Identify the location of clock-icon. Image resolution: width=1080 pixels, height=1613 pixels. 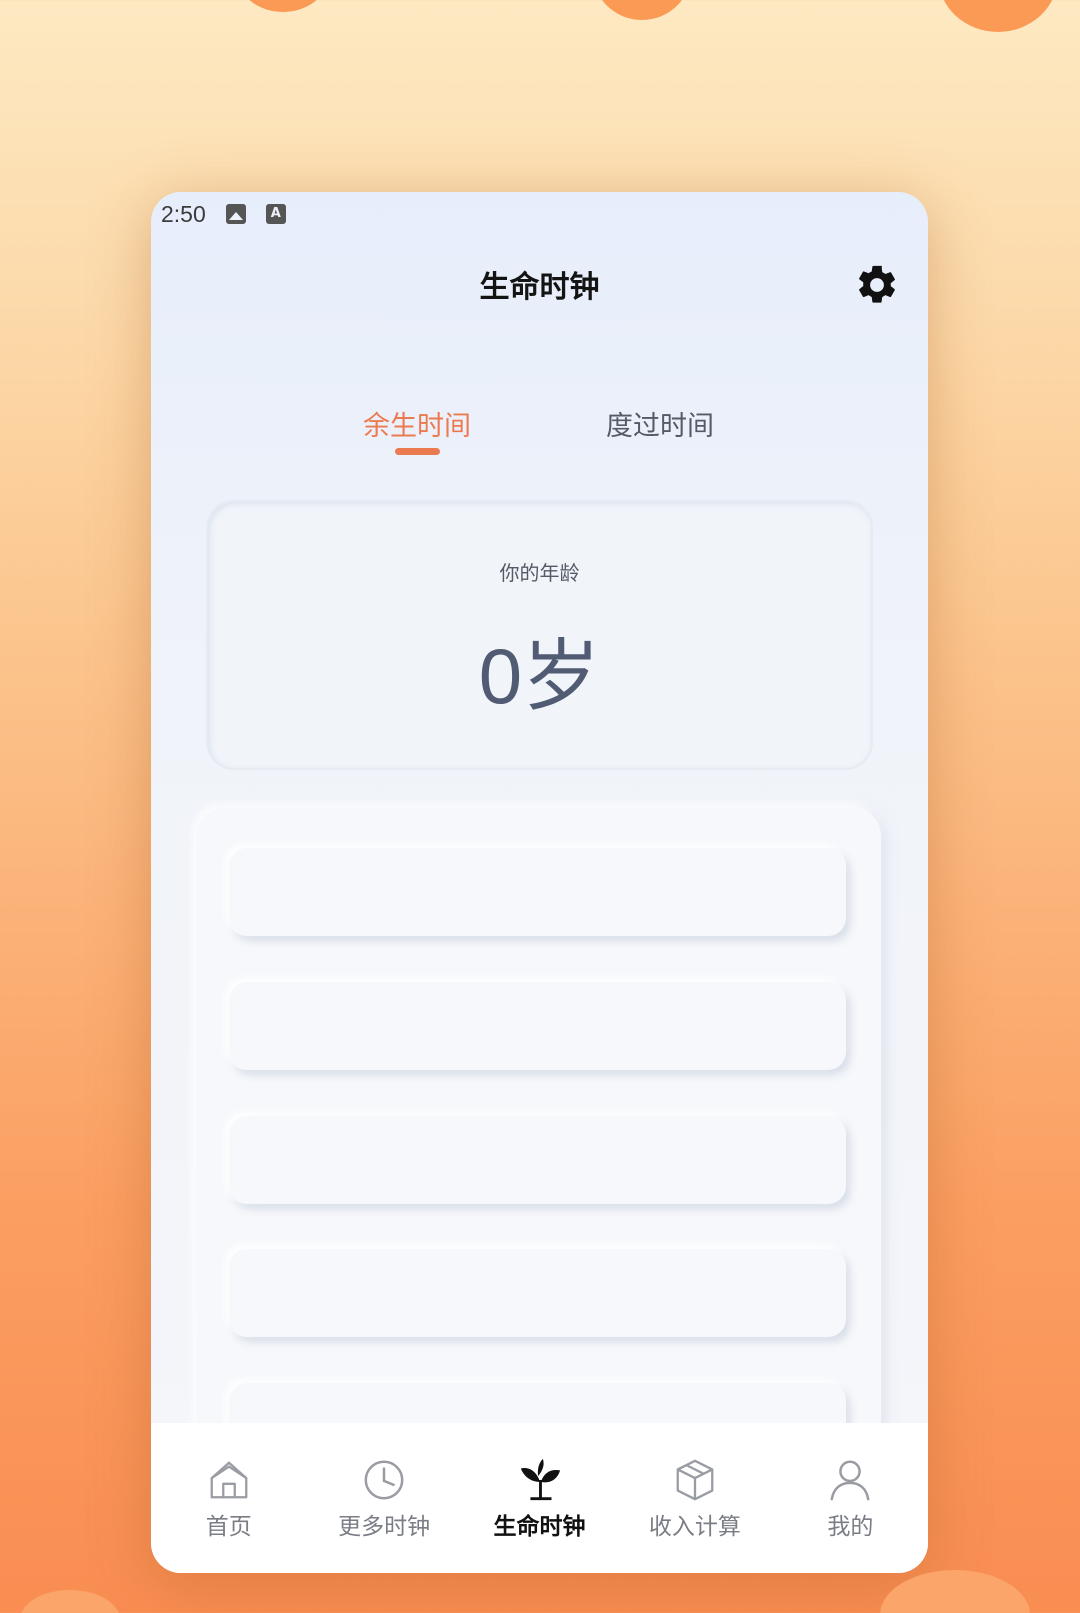
(384, 1480).